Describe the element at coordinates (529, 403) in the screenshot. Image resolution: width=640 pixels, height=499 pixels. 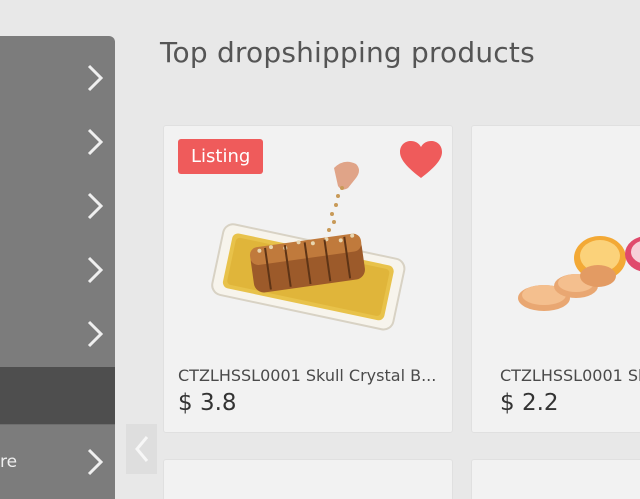
I see `product-price: $ 2.2` at that location.